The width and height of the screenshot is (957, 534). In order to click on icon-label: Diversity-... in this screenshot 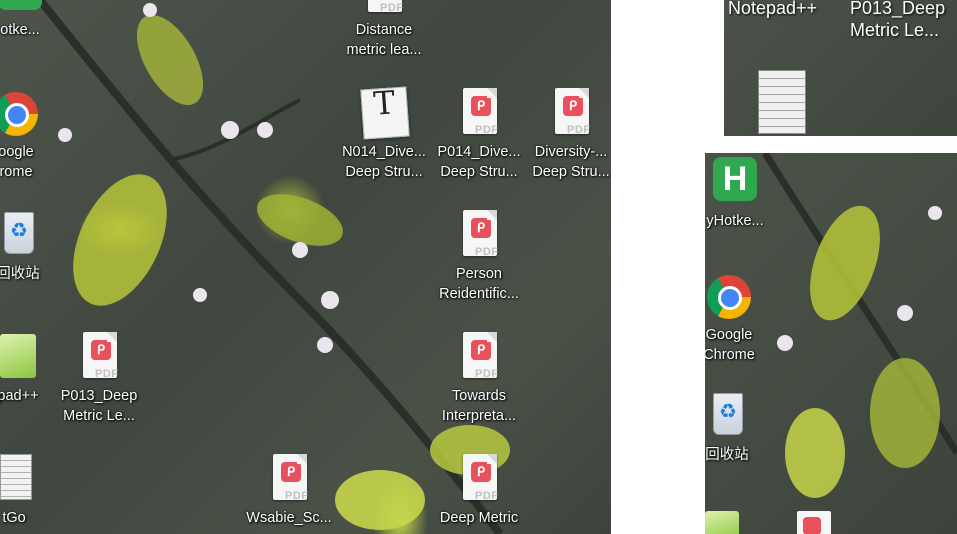, I will do `click(571, 152)`.